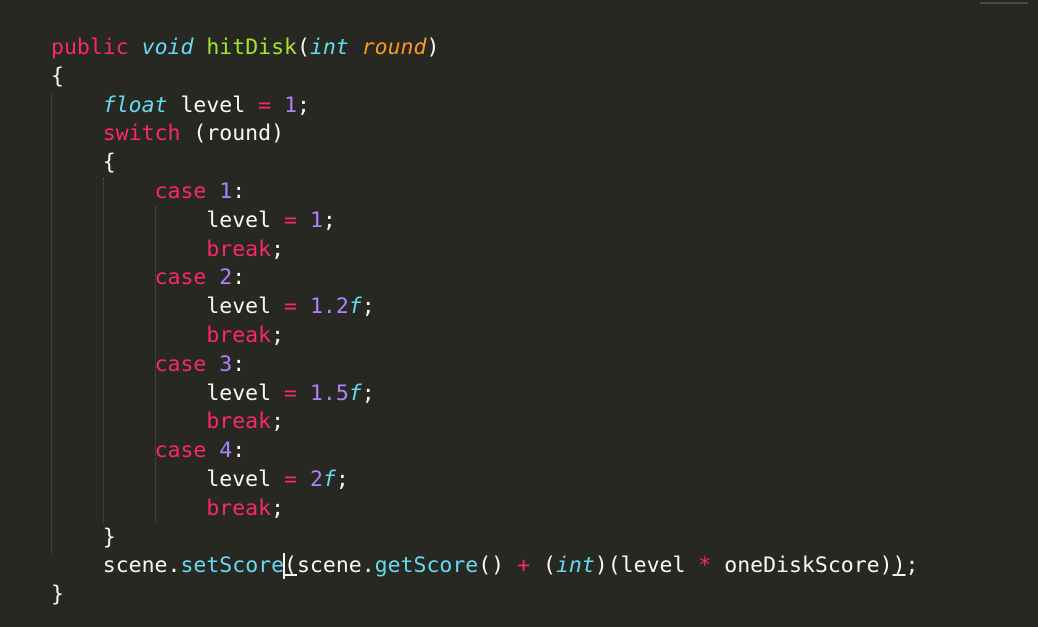  I want to click on var-oneDiskScore: oneDiskScore, so click(802, 566).